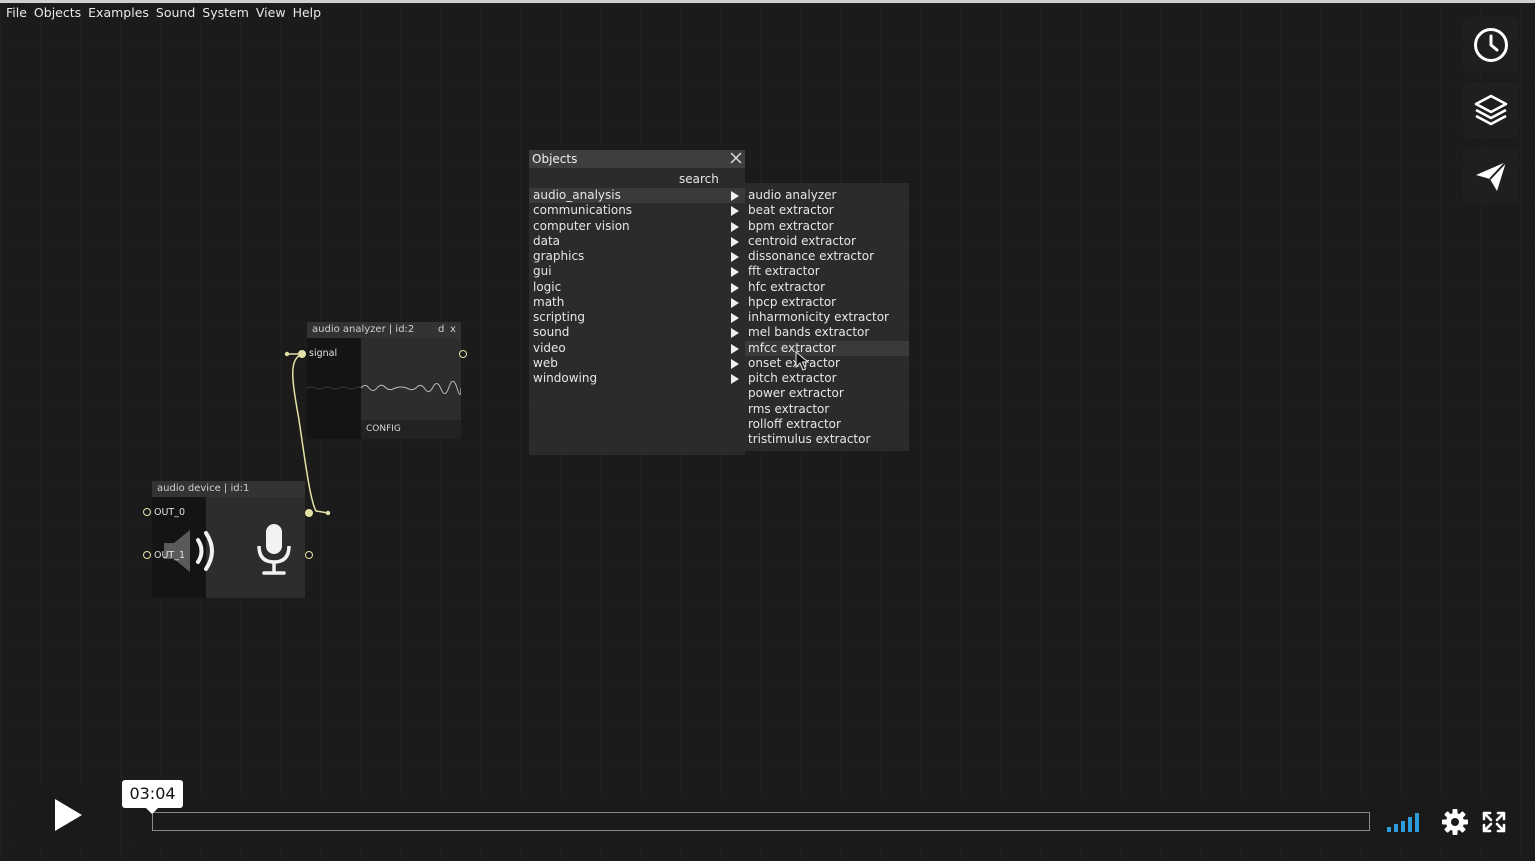 Image resolution: width=1535 pixels, height=861 pixels. What do you see at coordinates (637, 348) in the screenshot?
I see `category-item: video` at bounding box center [637, 348].